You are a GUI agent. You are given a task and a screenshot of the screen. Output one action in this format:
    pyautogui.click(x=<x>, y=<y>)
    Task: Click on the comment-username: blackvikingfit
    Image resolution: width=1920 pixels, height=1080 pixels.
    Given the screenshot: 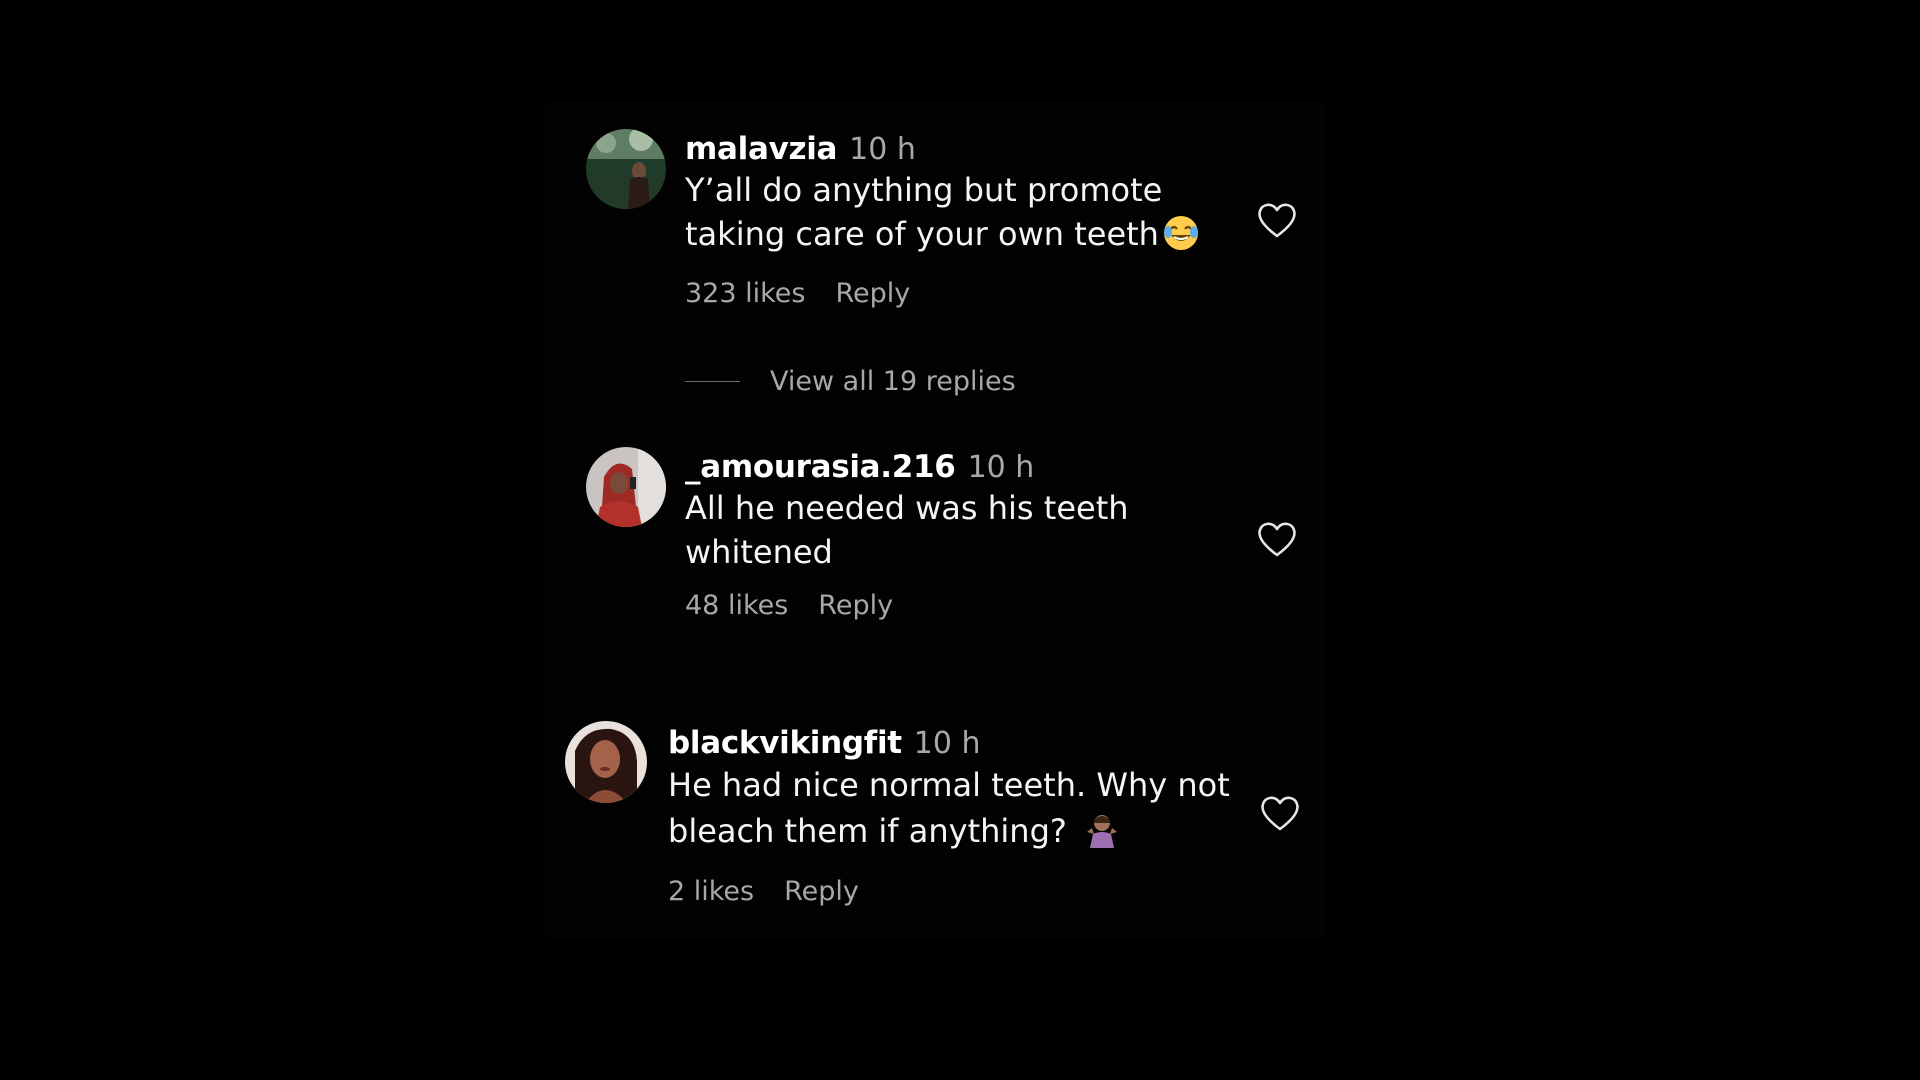 What is the action you would take?
    pyautogui.click(x=785, y=743)
    